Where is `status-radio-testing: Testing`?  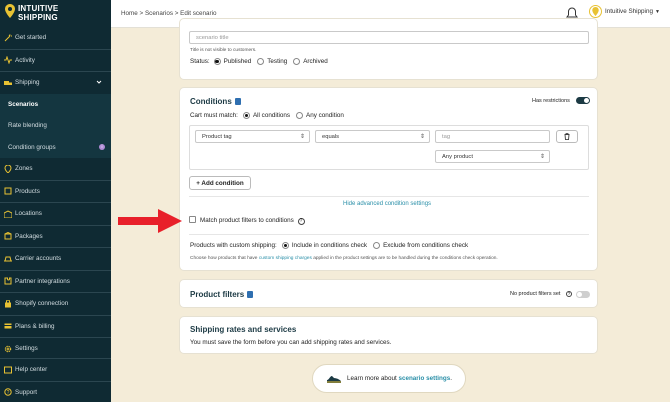 status-radio-testing: Testing is located at coordinates (272, 61).